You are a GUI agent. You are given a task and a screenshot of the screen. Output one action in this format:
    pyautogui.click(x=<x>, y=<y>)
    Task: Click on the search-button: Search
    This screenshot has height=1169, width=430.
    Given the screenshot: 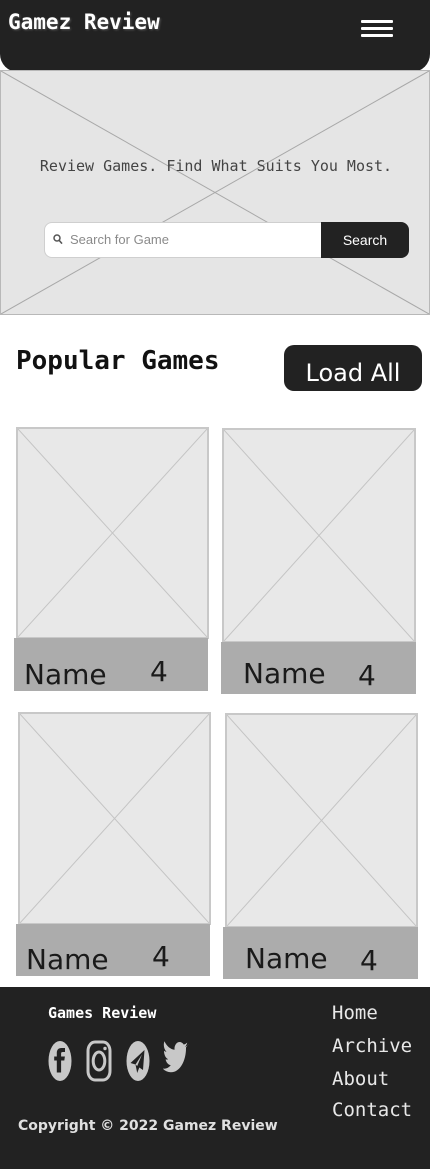 What is the action you would take?
    pyautogui.click(x=365, y=240)
    